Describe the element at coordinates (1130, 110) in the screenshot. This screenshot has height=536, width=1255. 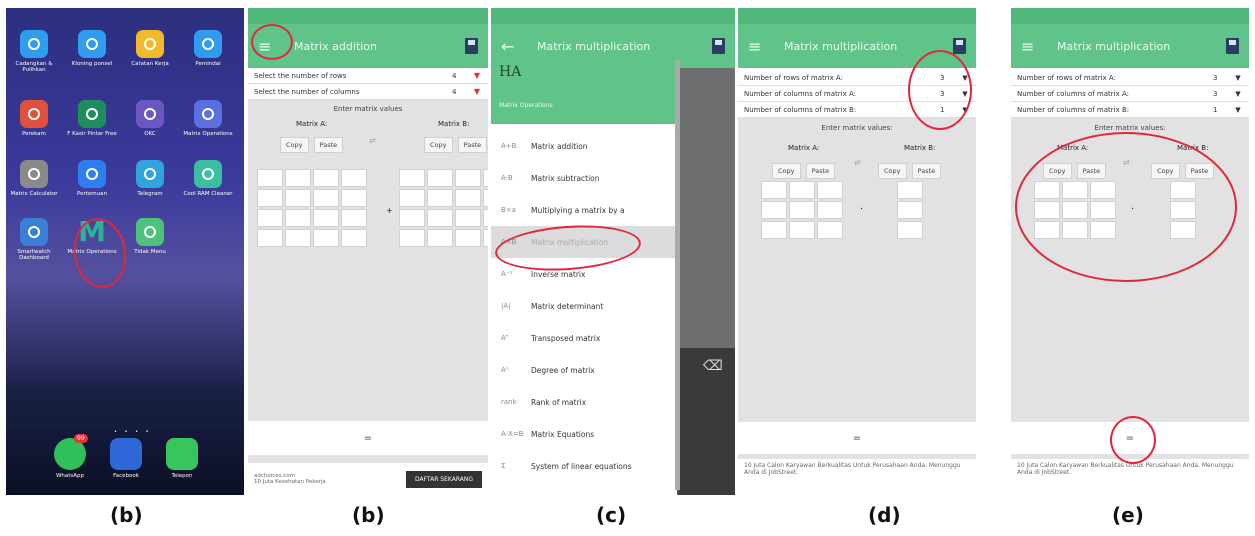
I see `cols-b-select: Number of columns of matrix B: 1 ▼` at that location.